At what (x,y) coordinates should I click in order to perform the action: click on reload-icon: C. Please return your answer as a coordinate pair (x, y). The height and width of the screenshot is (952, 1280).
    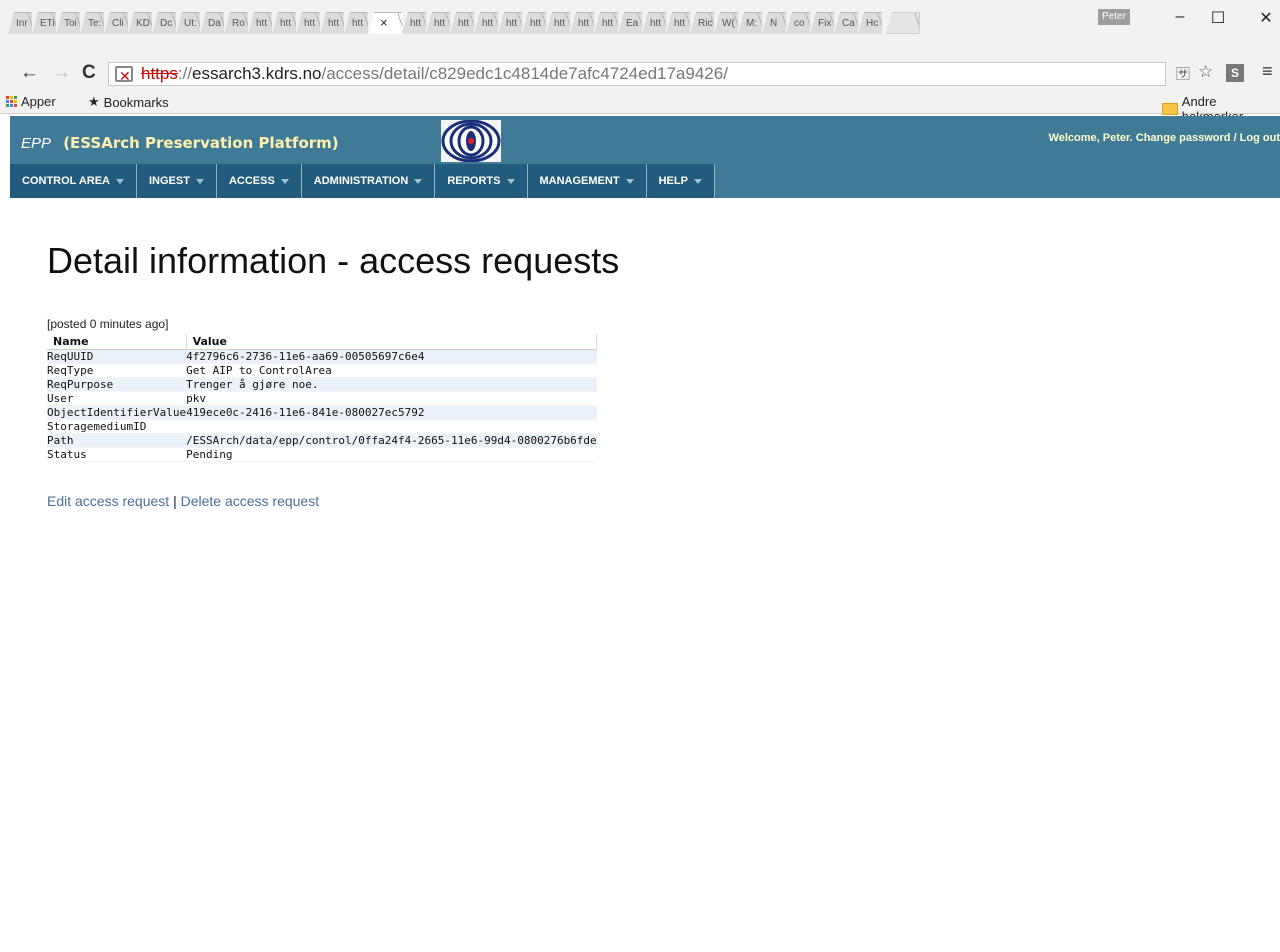
    Looking at the image, I should click on (89, 73).